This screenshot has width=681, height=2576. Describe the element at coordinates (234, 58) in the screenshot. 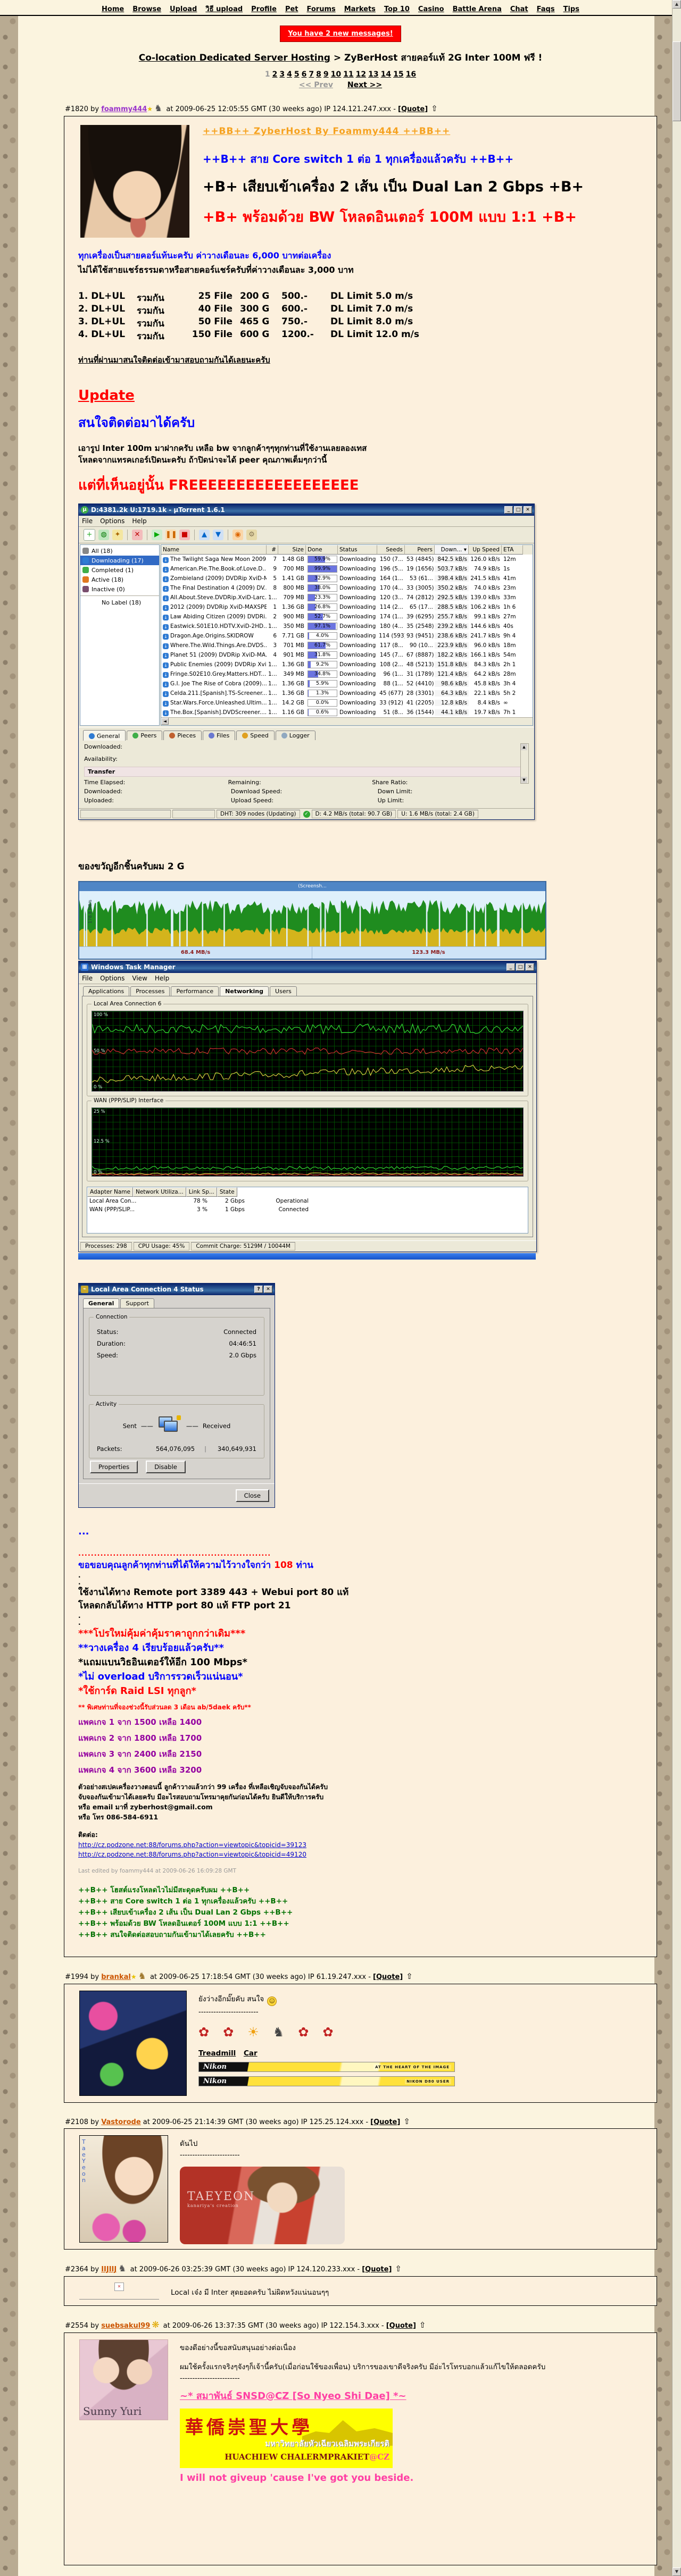

I see `forum-section-link: Co-location Dedicated Server Hosting` at that location.